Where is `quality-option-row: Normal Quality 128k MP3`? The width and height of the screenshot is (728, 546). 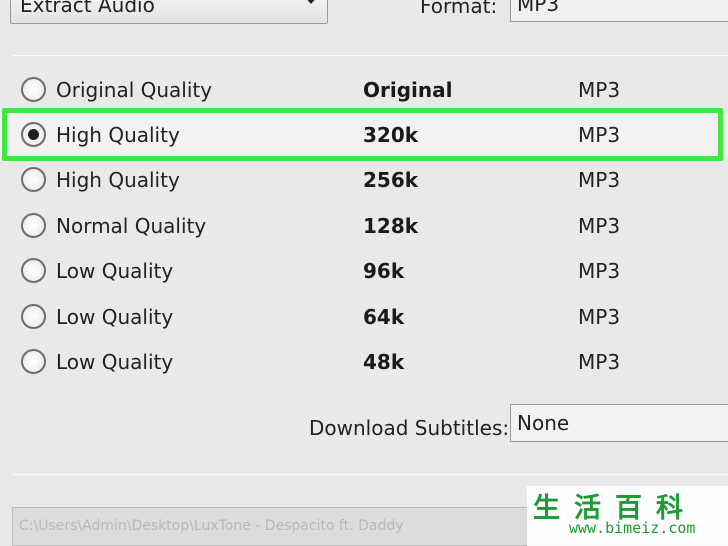
quality-option-row: Normal Quality 128k MP3 is located at coordinates (364, 226).